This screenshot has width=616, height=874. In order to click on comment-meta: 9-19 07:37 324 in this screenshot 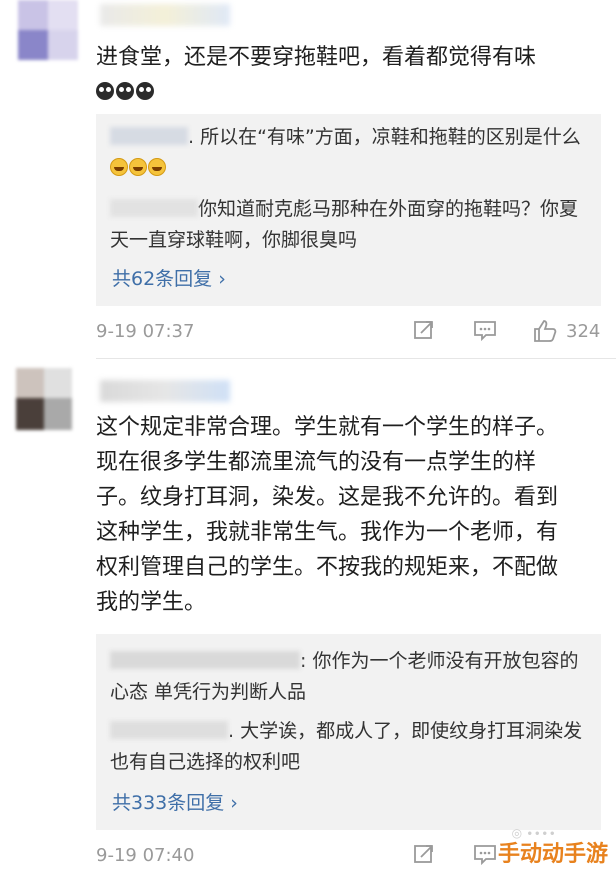, I will do `click(348, 333)`.